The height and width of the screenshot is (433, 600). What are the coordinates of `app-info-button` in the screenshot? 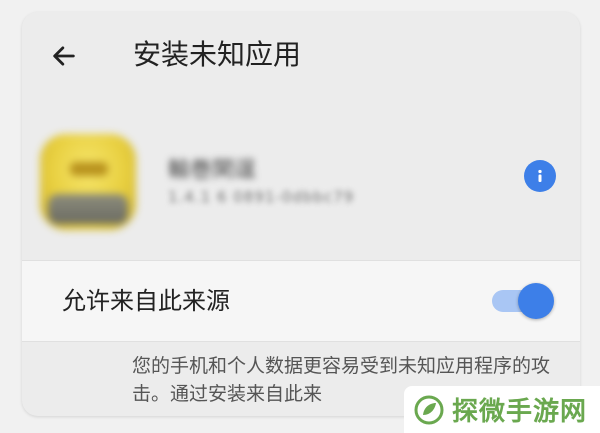 It's located at (540, 176).